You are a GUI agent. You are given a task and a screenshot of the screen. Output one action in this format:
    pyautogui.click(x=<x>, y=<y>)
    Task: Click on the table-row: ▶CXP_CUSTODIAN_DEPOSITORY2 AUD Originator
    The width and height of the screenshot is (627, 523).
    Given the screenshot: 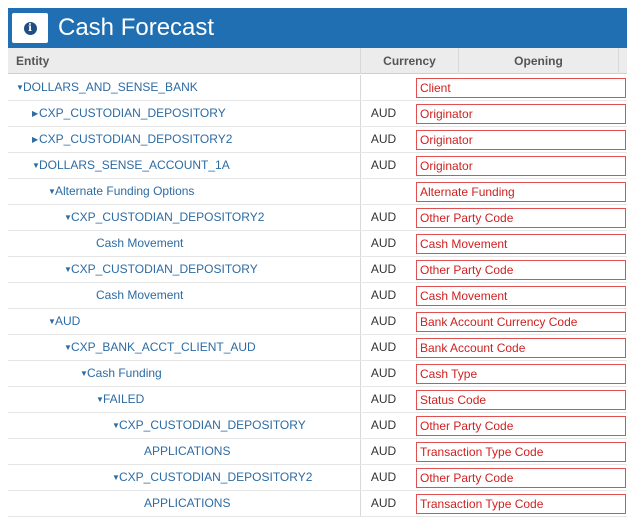 What is the action you would take?
    pyautogui.click(x=317, y=140)
    